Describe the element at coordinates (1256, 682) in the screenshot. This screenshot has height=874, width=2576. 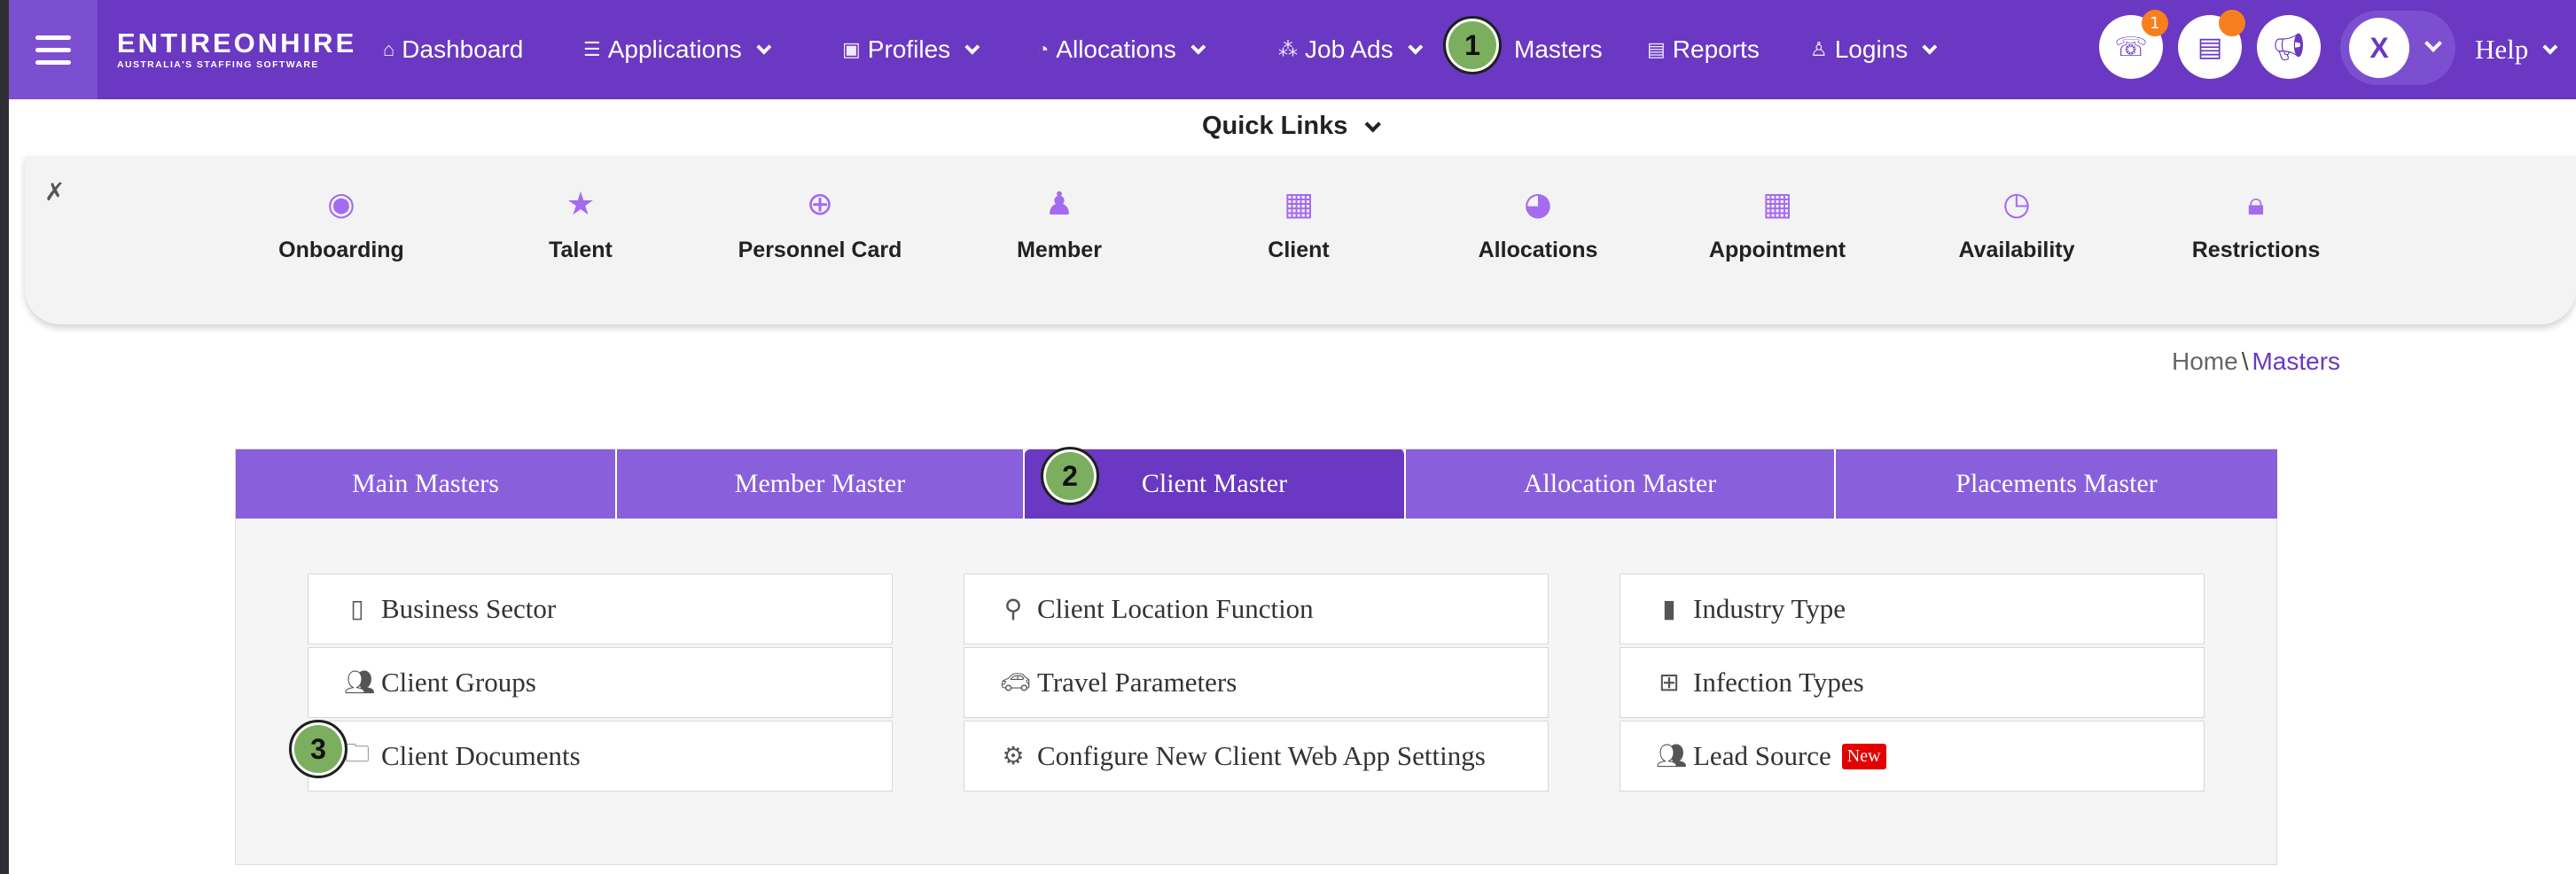
I see `master-travel-parameters: 🚗︎ Travel Parameters` at that location.